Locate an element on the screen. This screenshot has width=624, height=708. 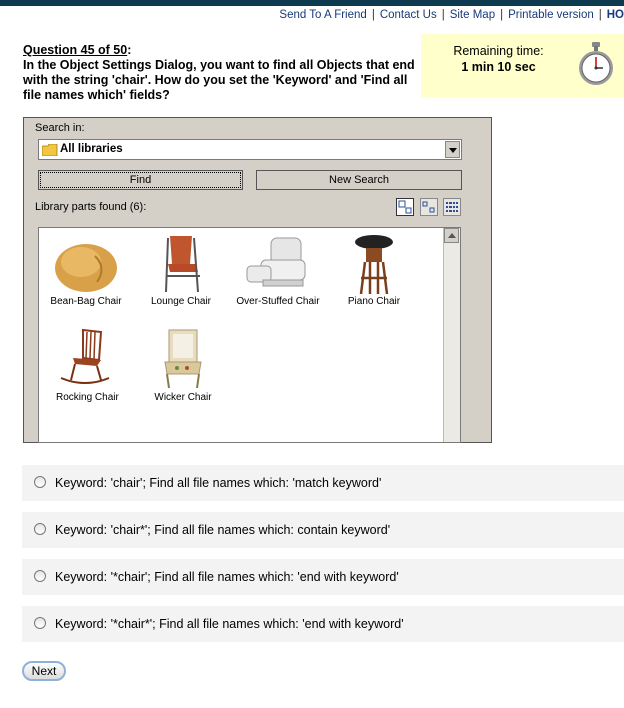
home-link: HO is located at coordinates (615, 15).